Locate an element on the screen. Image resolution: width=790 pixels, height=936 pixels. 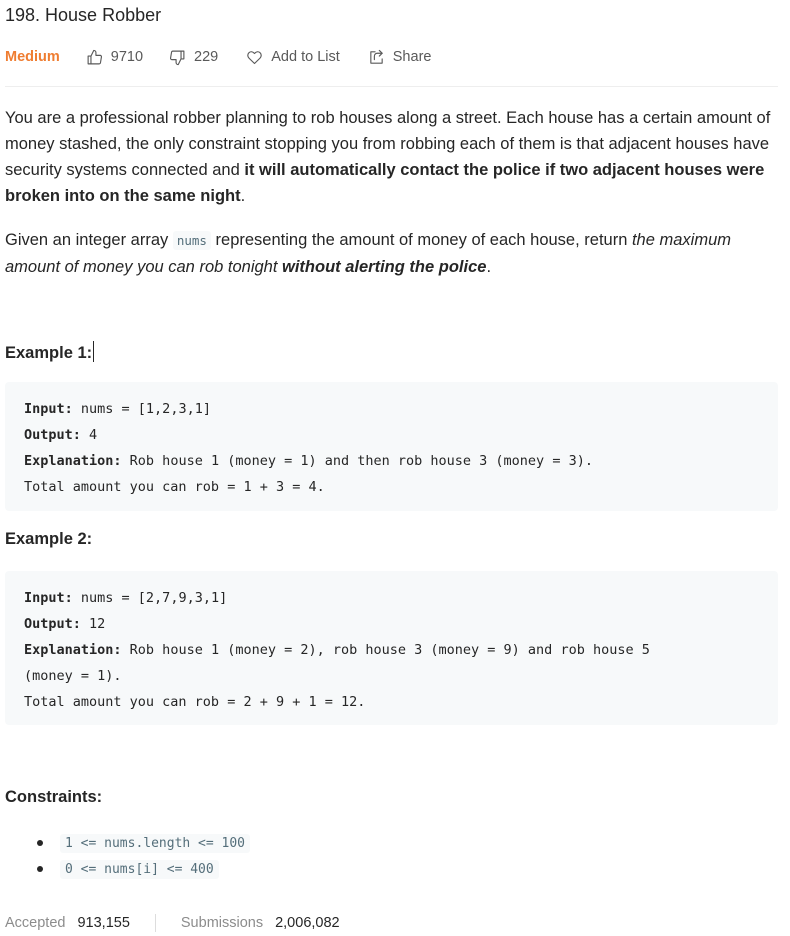
share-label: Share is located at coordinates (412, 57).